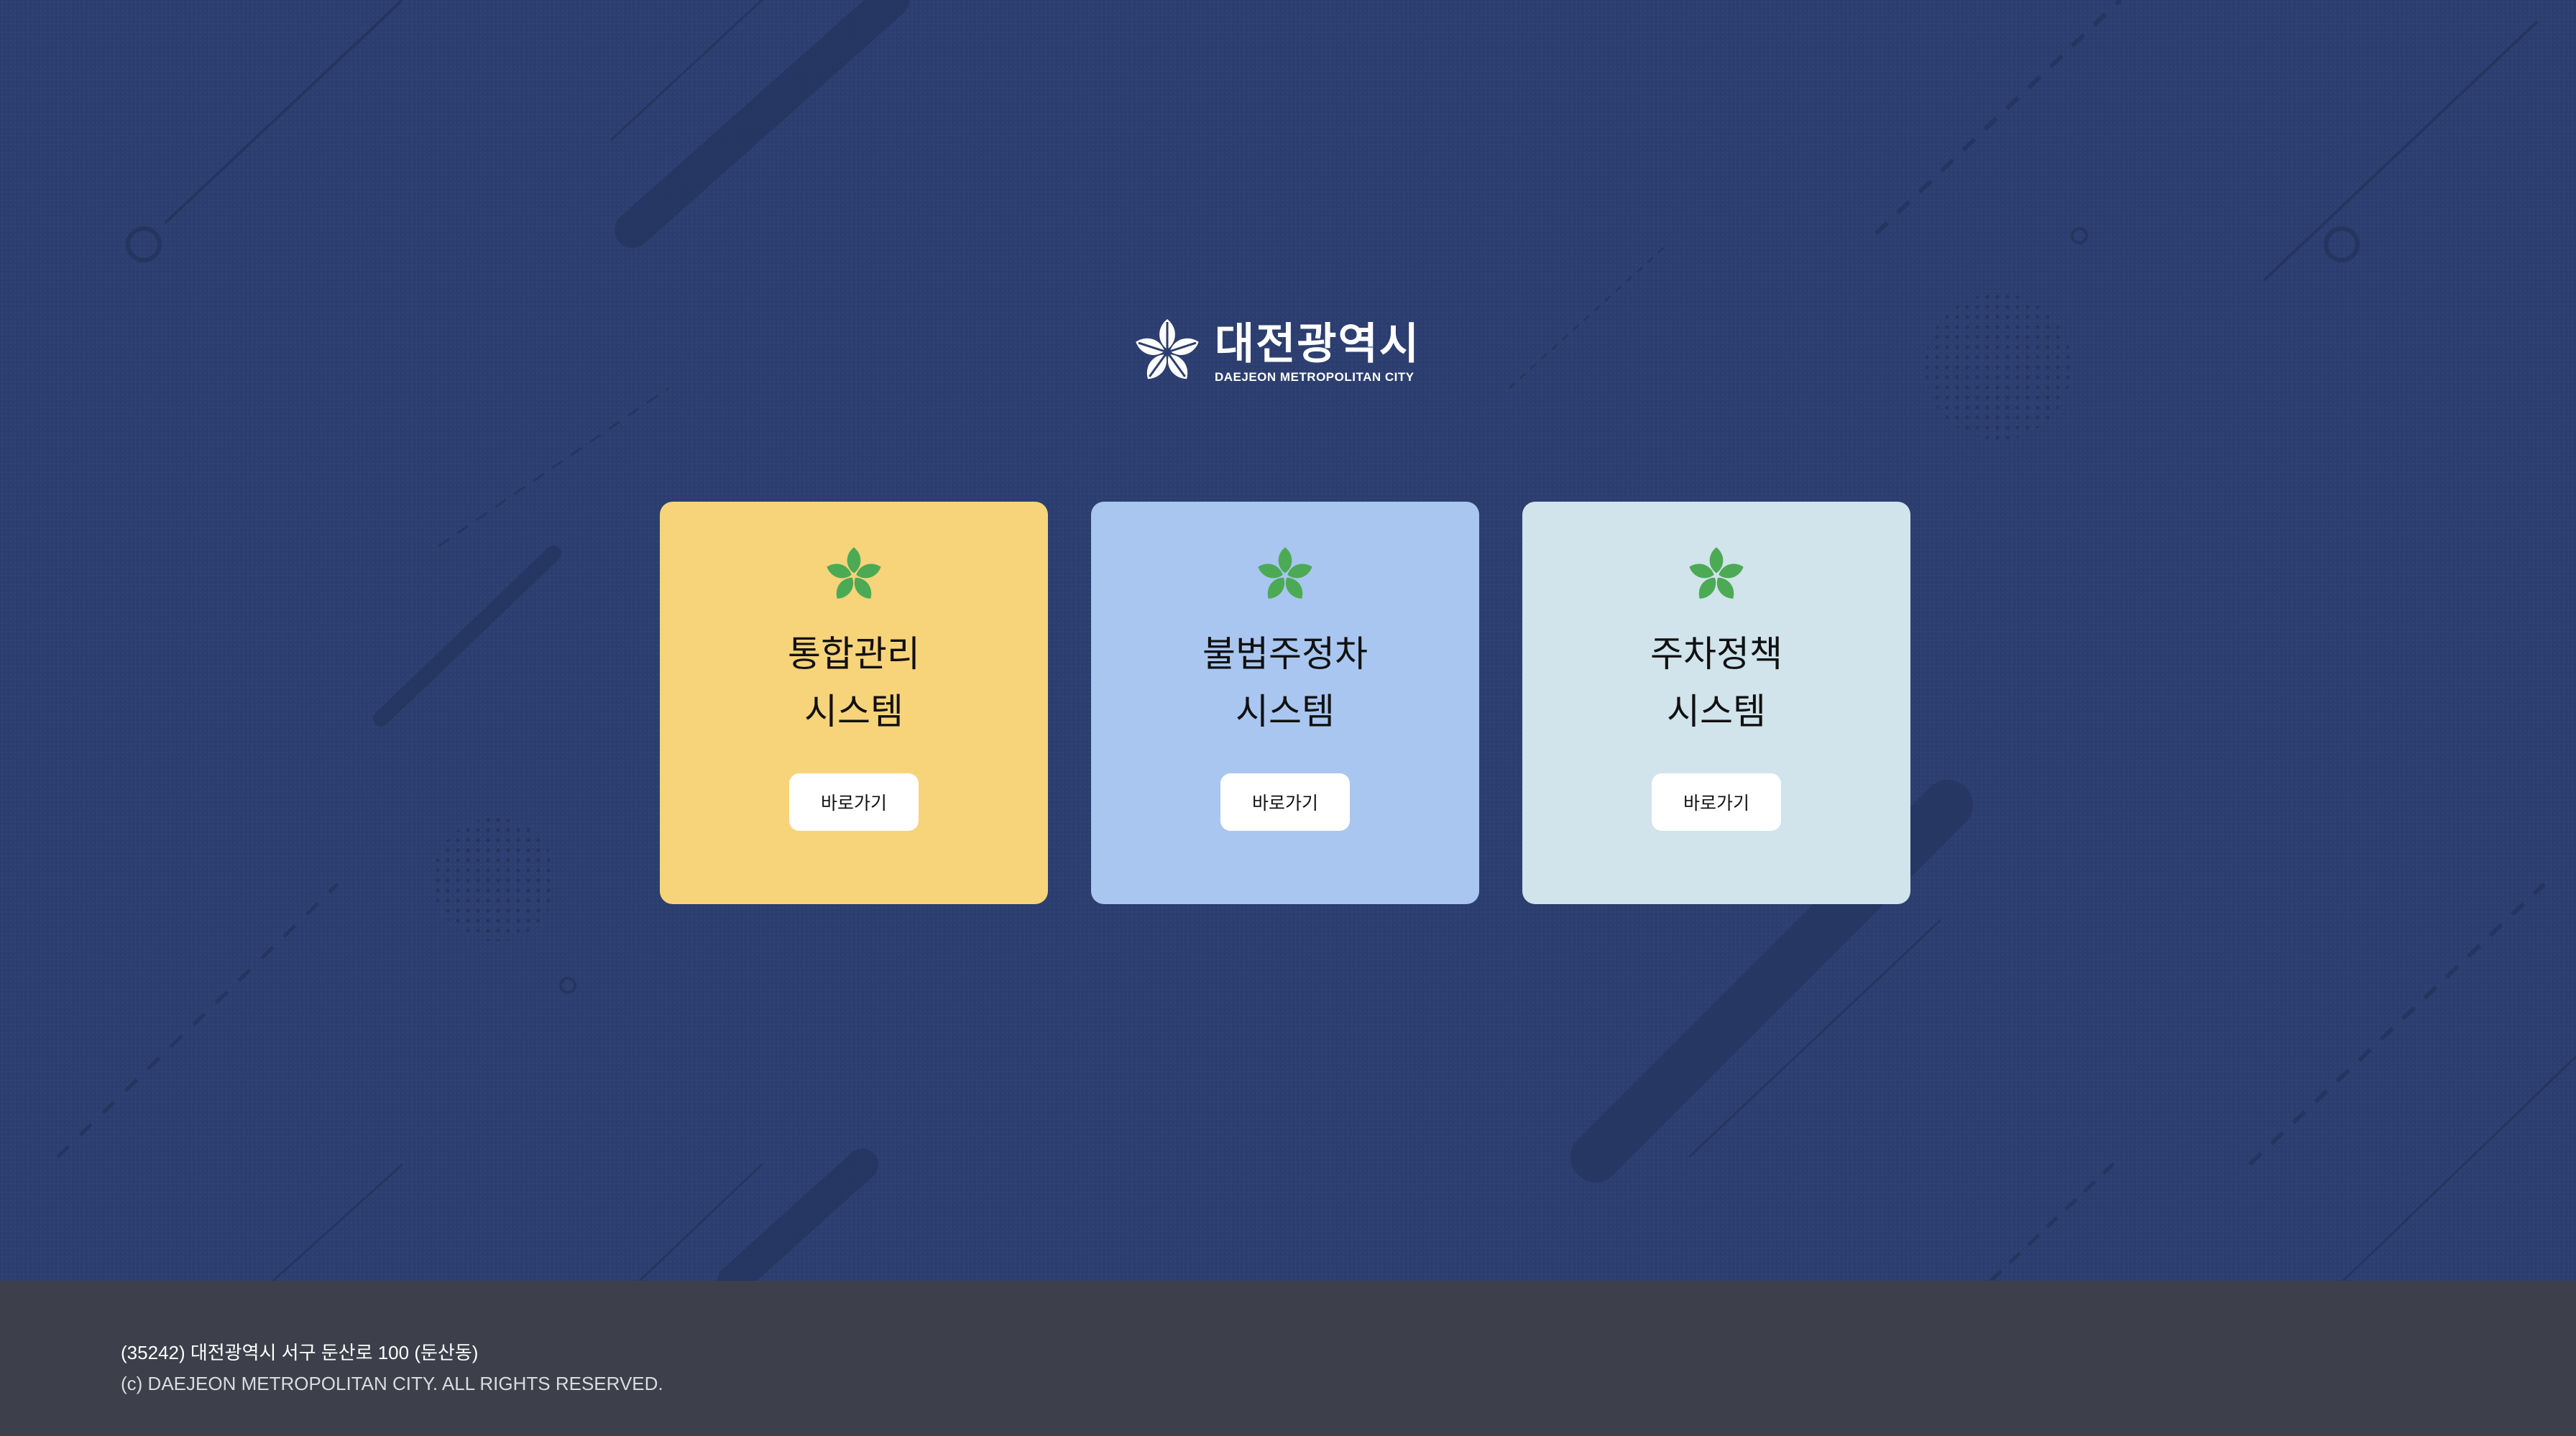  Describe the element at coordinates (1285, 802) in the screenshot. I see `go-button-illegal-parking: 바로가기` at that location.